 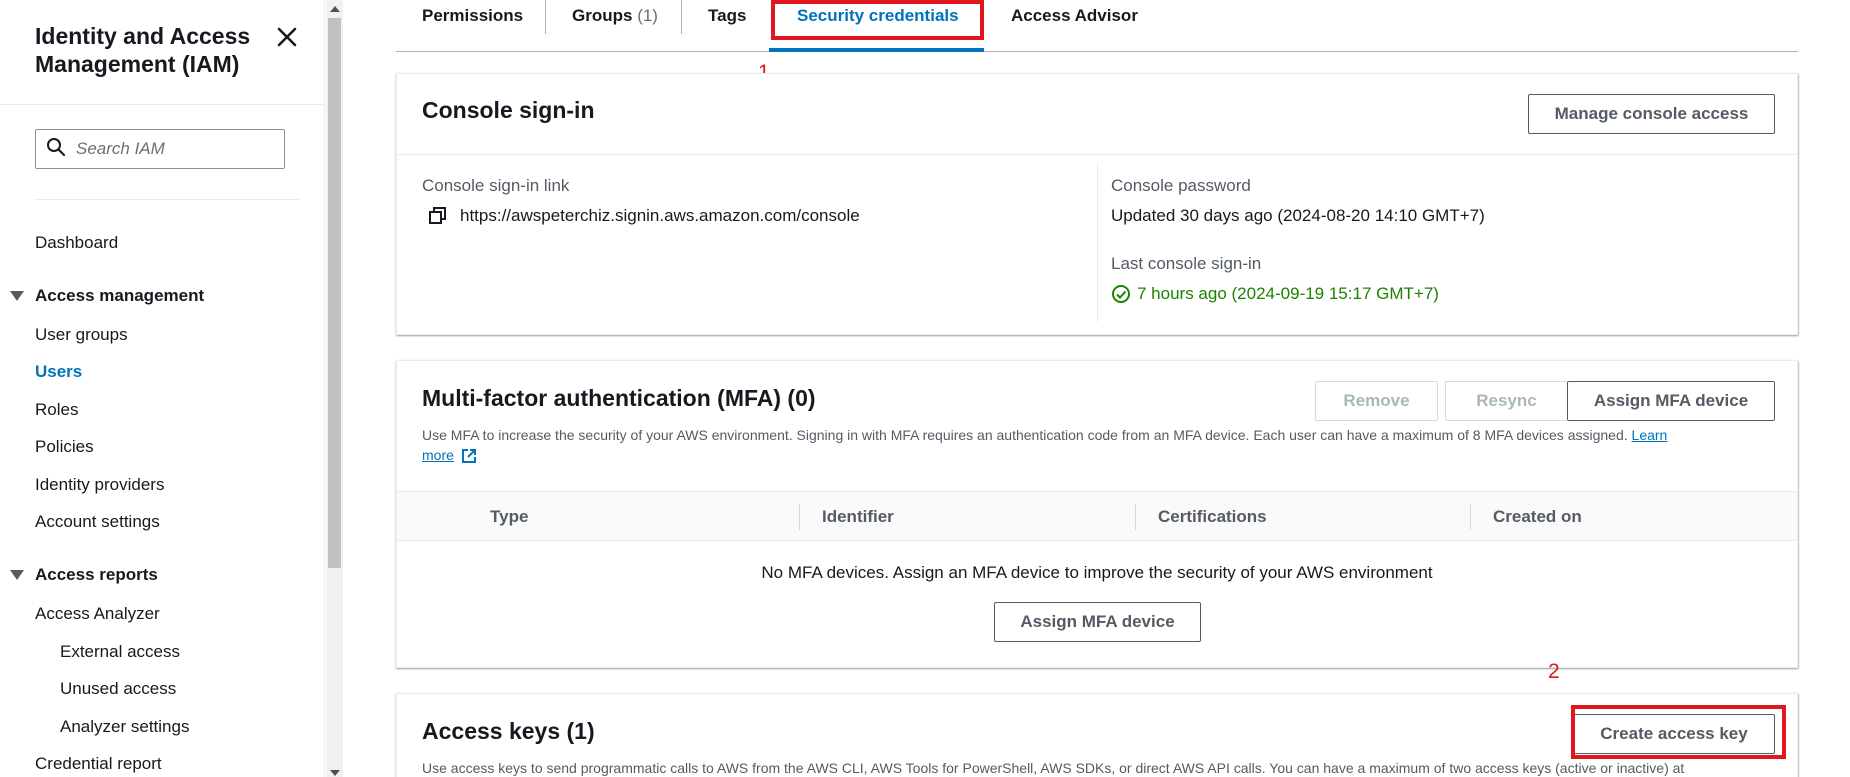 What do you see at coordinates (124, 727) in the screenshot?
I see `sidebar-item-analyzer-settings: Analyzer settings` at bounding box center [124, 727].